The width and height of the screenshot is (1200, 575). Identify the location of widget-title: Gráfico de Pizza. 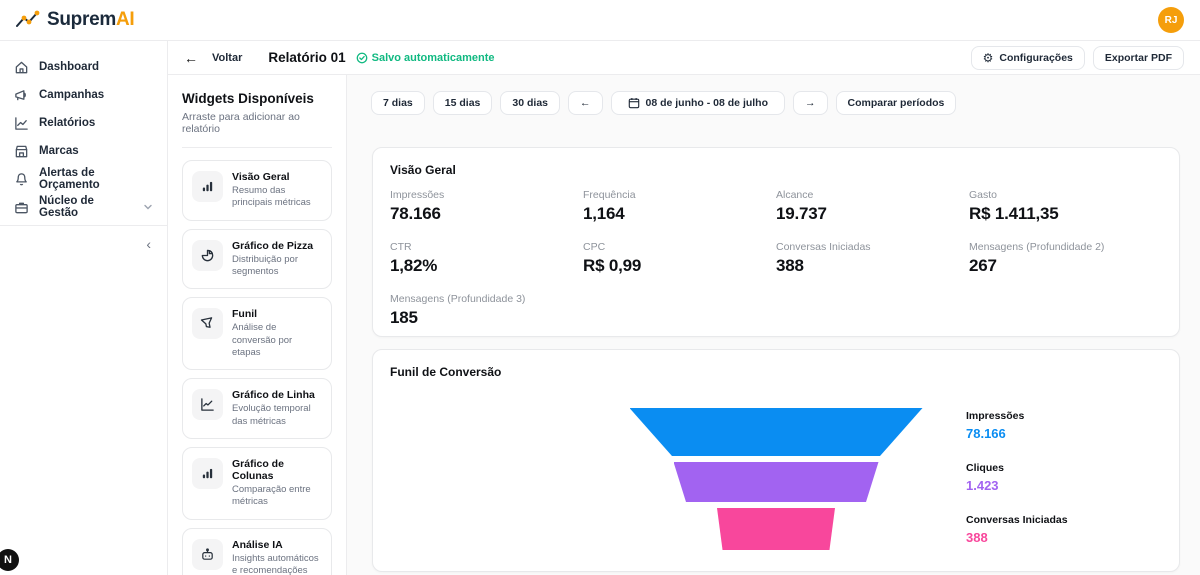
(273, 245).